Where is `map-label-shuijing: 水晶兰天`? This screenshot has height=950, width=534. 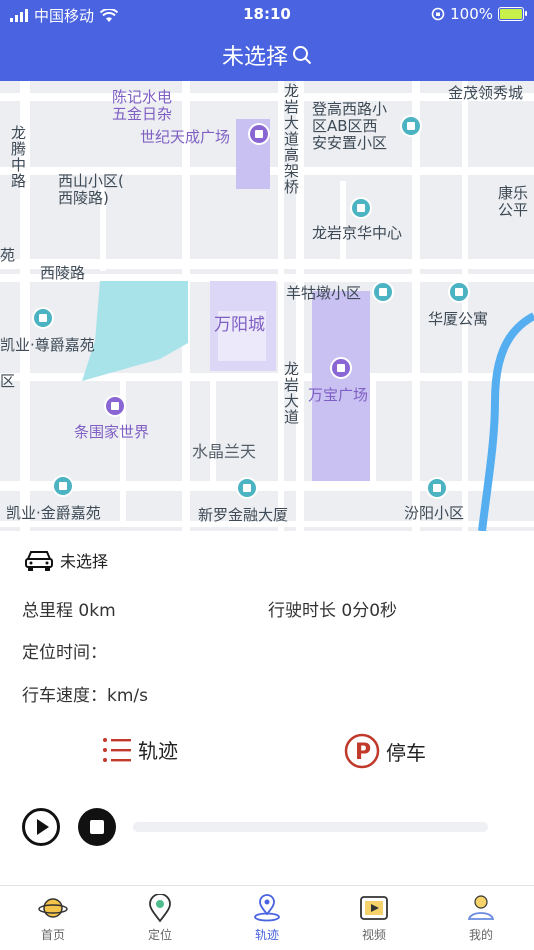
map-label-shuijing: 水晶兰天 is located at coordinates (224, 451).